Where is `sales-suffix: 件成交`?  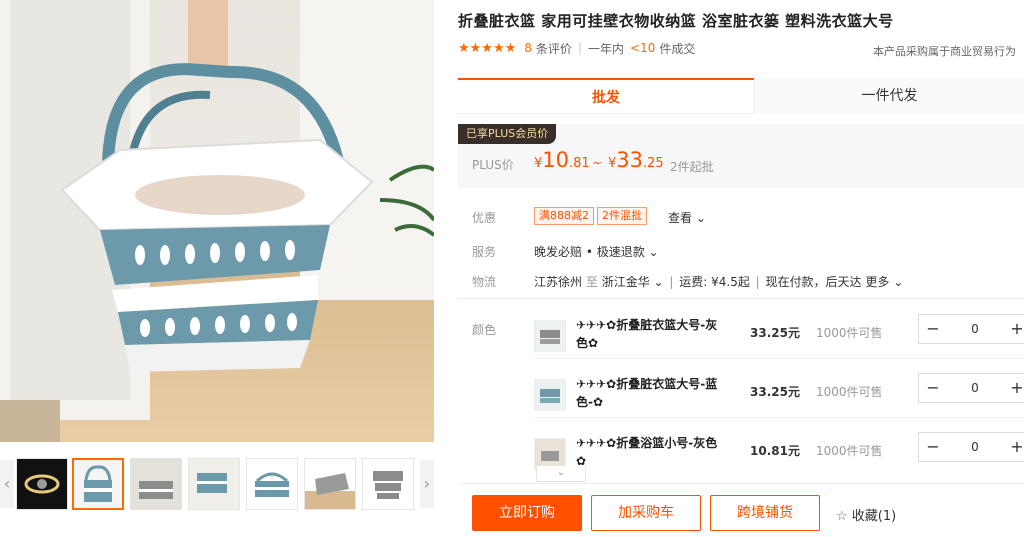 sales-suffix: 件成交 is located at coordinates (677, 48).